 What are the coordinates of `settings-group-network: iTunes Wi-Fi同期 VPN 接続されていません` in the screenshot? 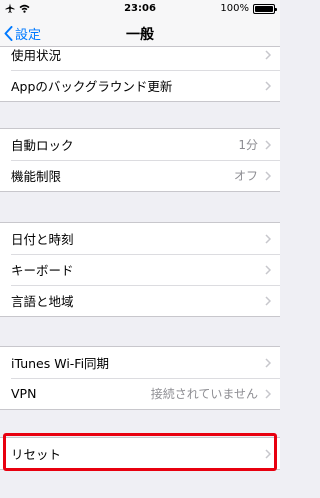 It's located at (140, 378).